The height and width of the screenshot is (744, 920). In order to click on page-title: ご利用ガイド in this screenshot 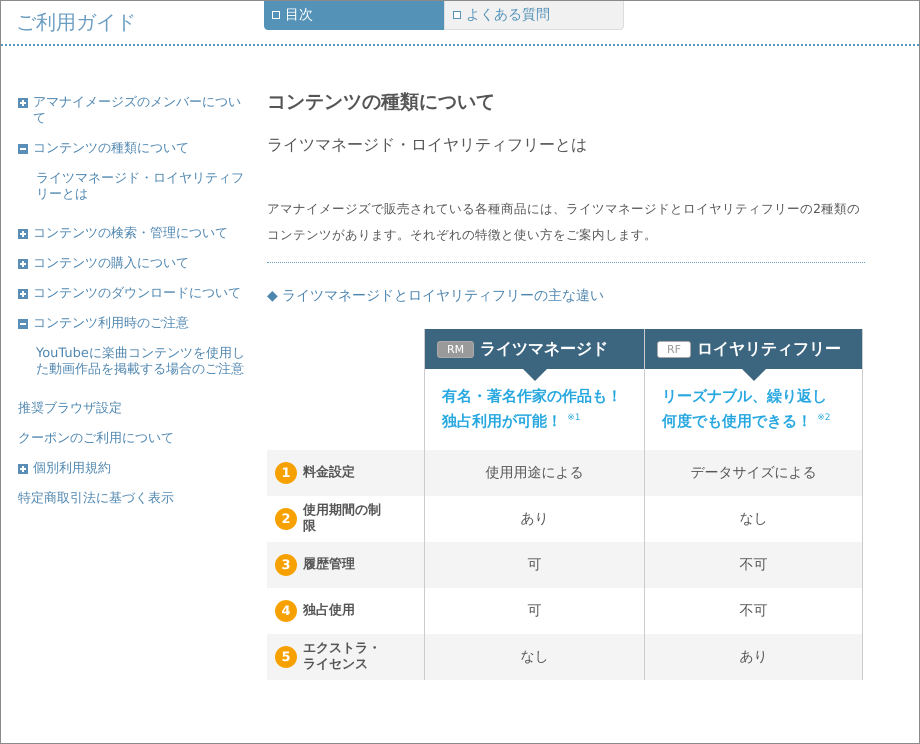, I will do `click(76, 22)`.